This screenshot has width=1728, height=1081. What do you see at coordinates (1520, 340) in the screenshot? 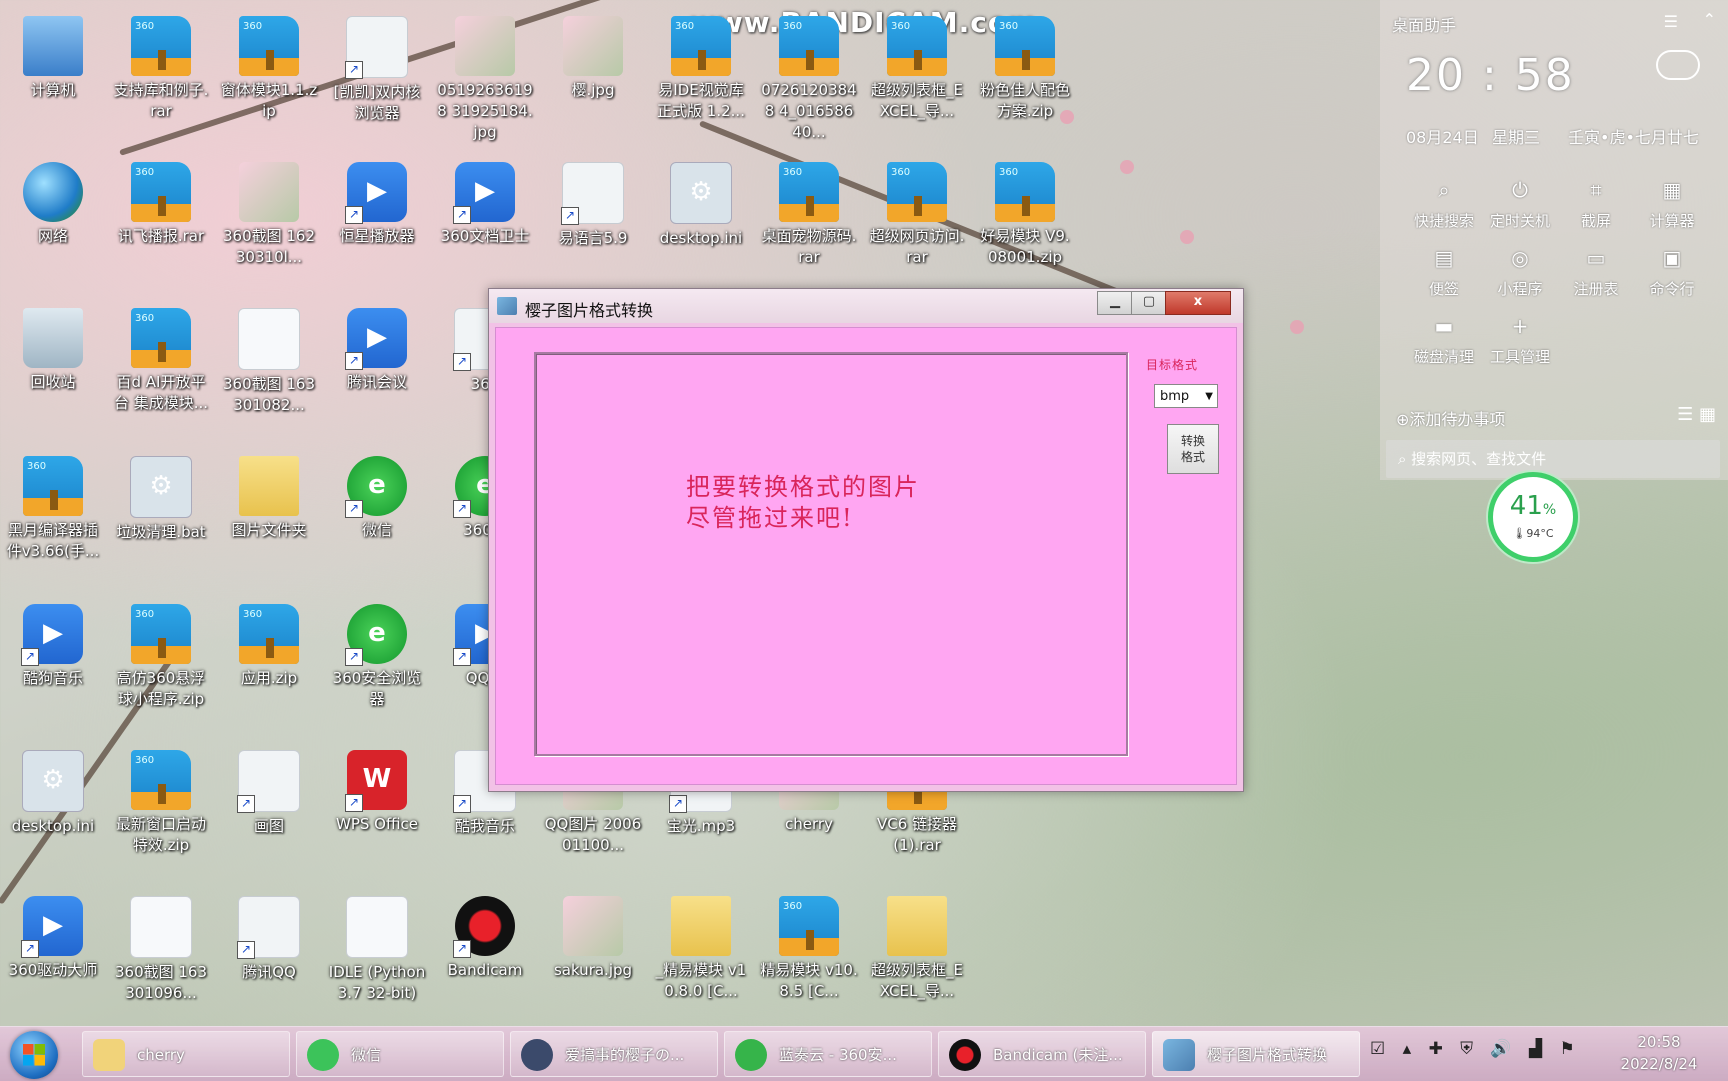
I see `tool-management: + 工具管理` at bounding box center [1520, 340].